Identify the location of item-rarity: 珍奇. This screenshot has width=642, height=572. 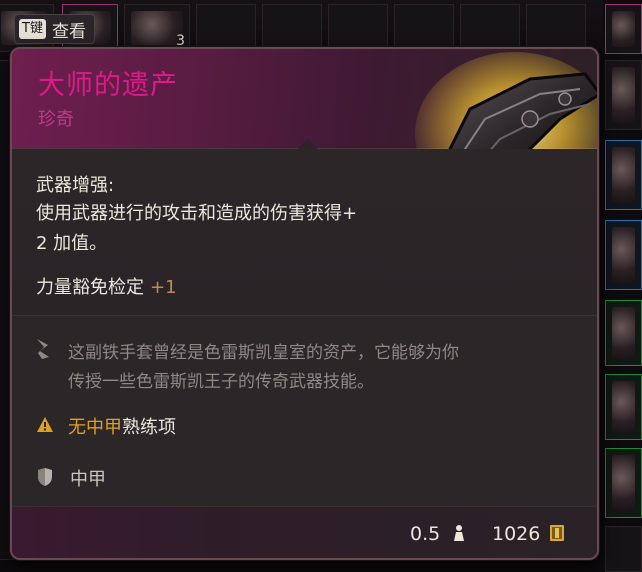
(56, 119).